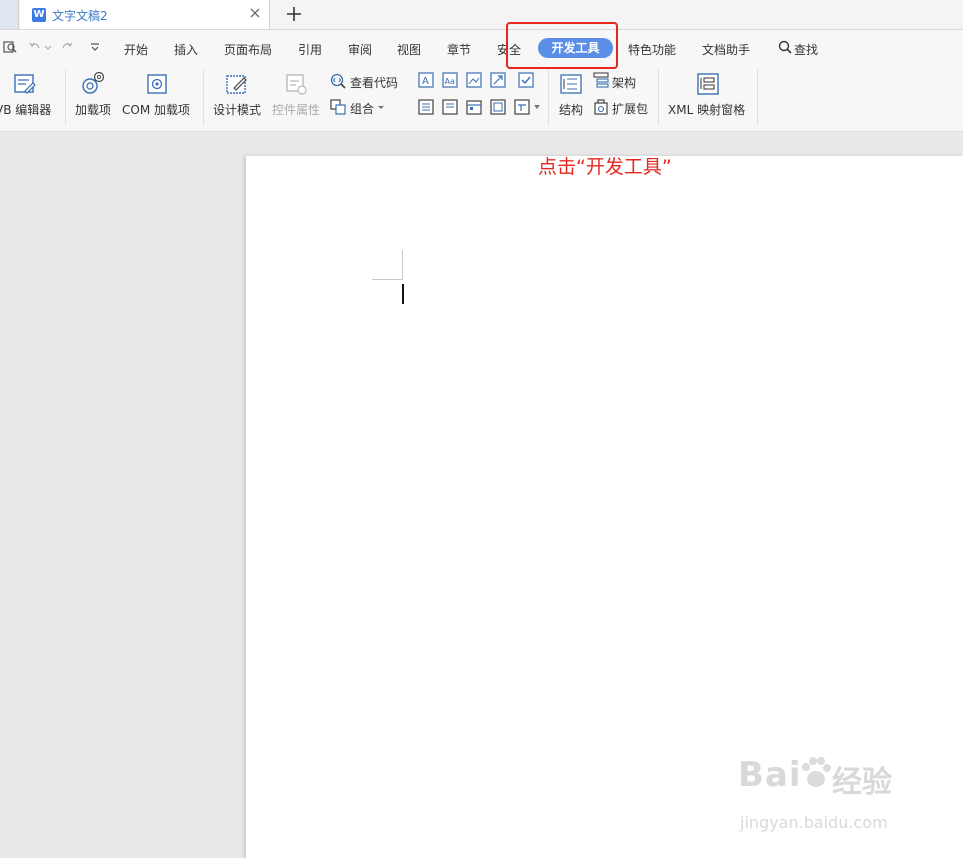 Image resolution: width=963 pixels, height=858 pixels. I want to click on writer-doc-icon: W, so click(39, 15).